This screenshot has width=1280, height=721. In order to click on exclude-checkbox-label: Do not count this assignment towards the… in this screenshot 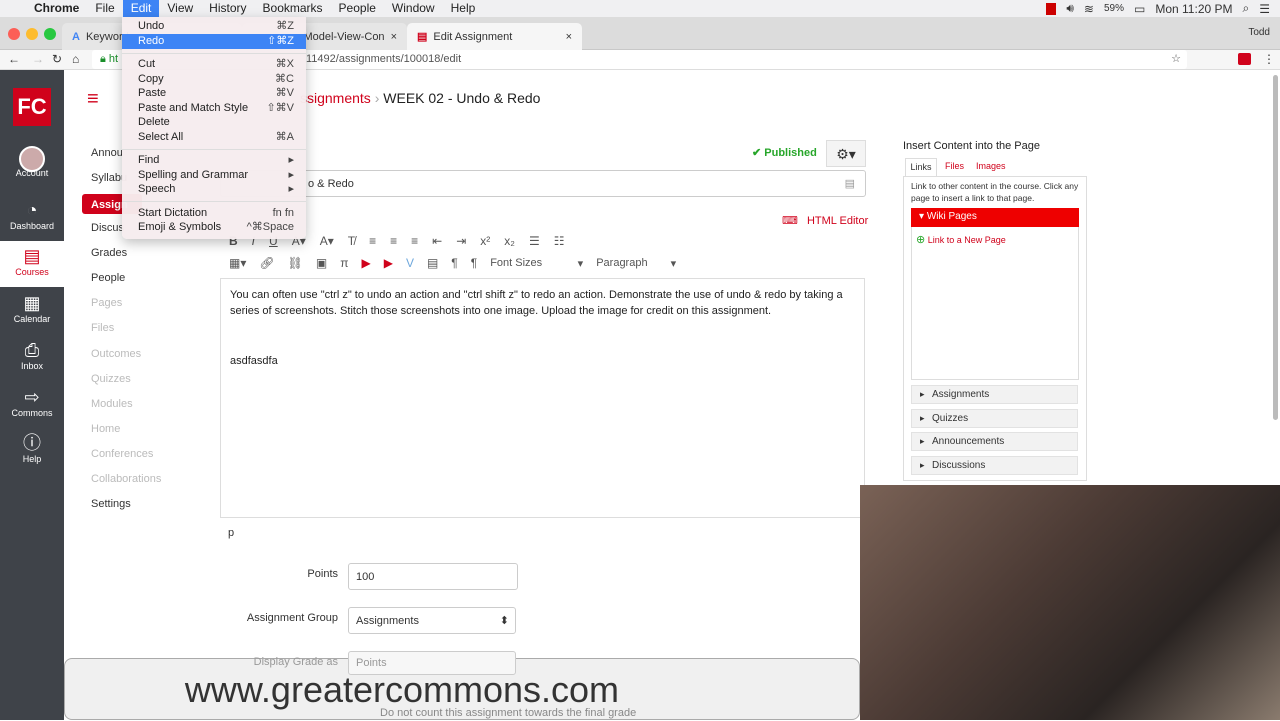, I will do `click(508, 713)`.